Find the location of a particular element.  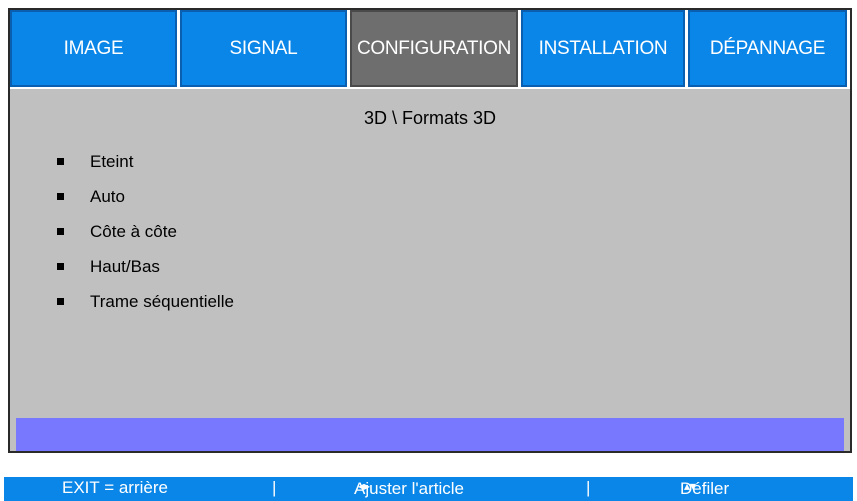

tab-signal: SIGNAL is located at coordinates (263, 48).